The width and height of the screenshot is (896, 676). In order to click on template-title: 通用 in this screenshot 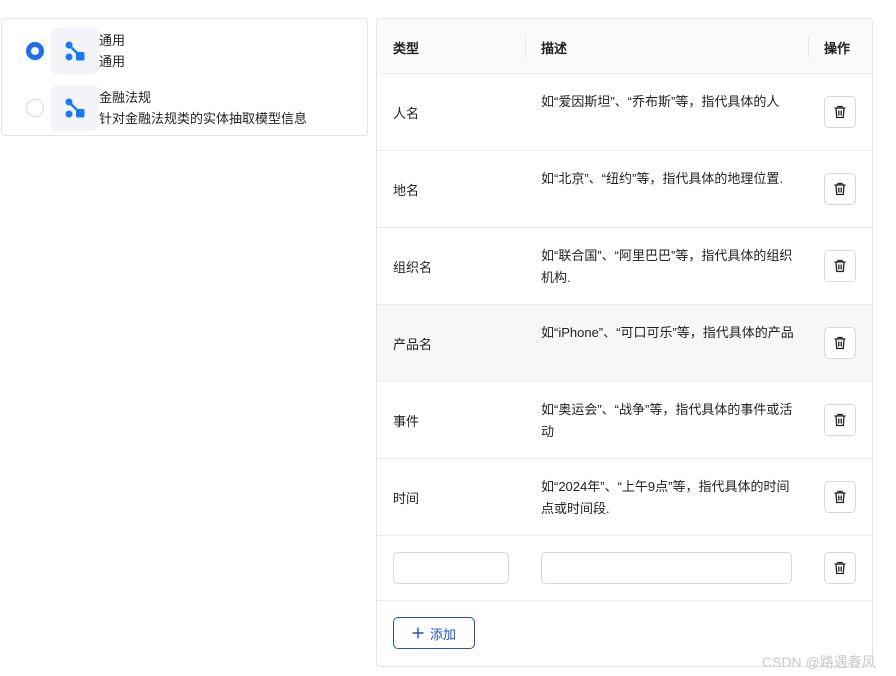, I will do `click(112, 40)`.